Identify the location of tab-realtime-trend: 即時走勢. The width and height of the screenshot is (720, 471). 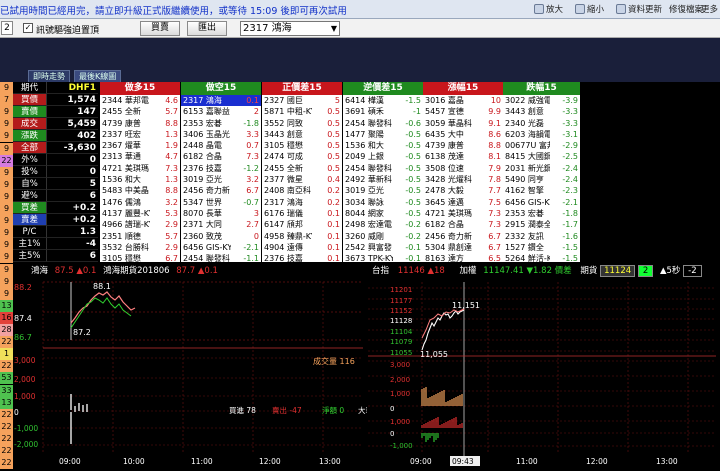
(49, 76).